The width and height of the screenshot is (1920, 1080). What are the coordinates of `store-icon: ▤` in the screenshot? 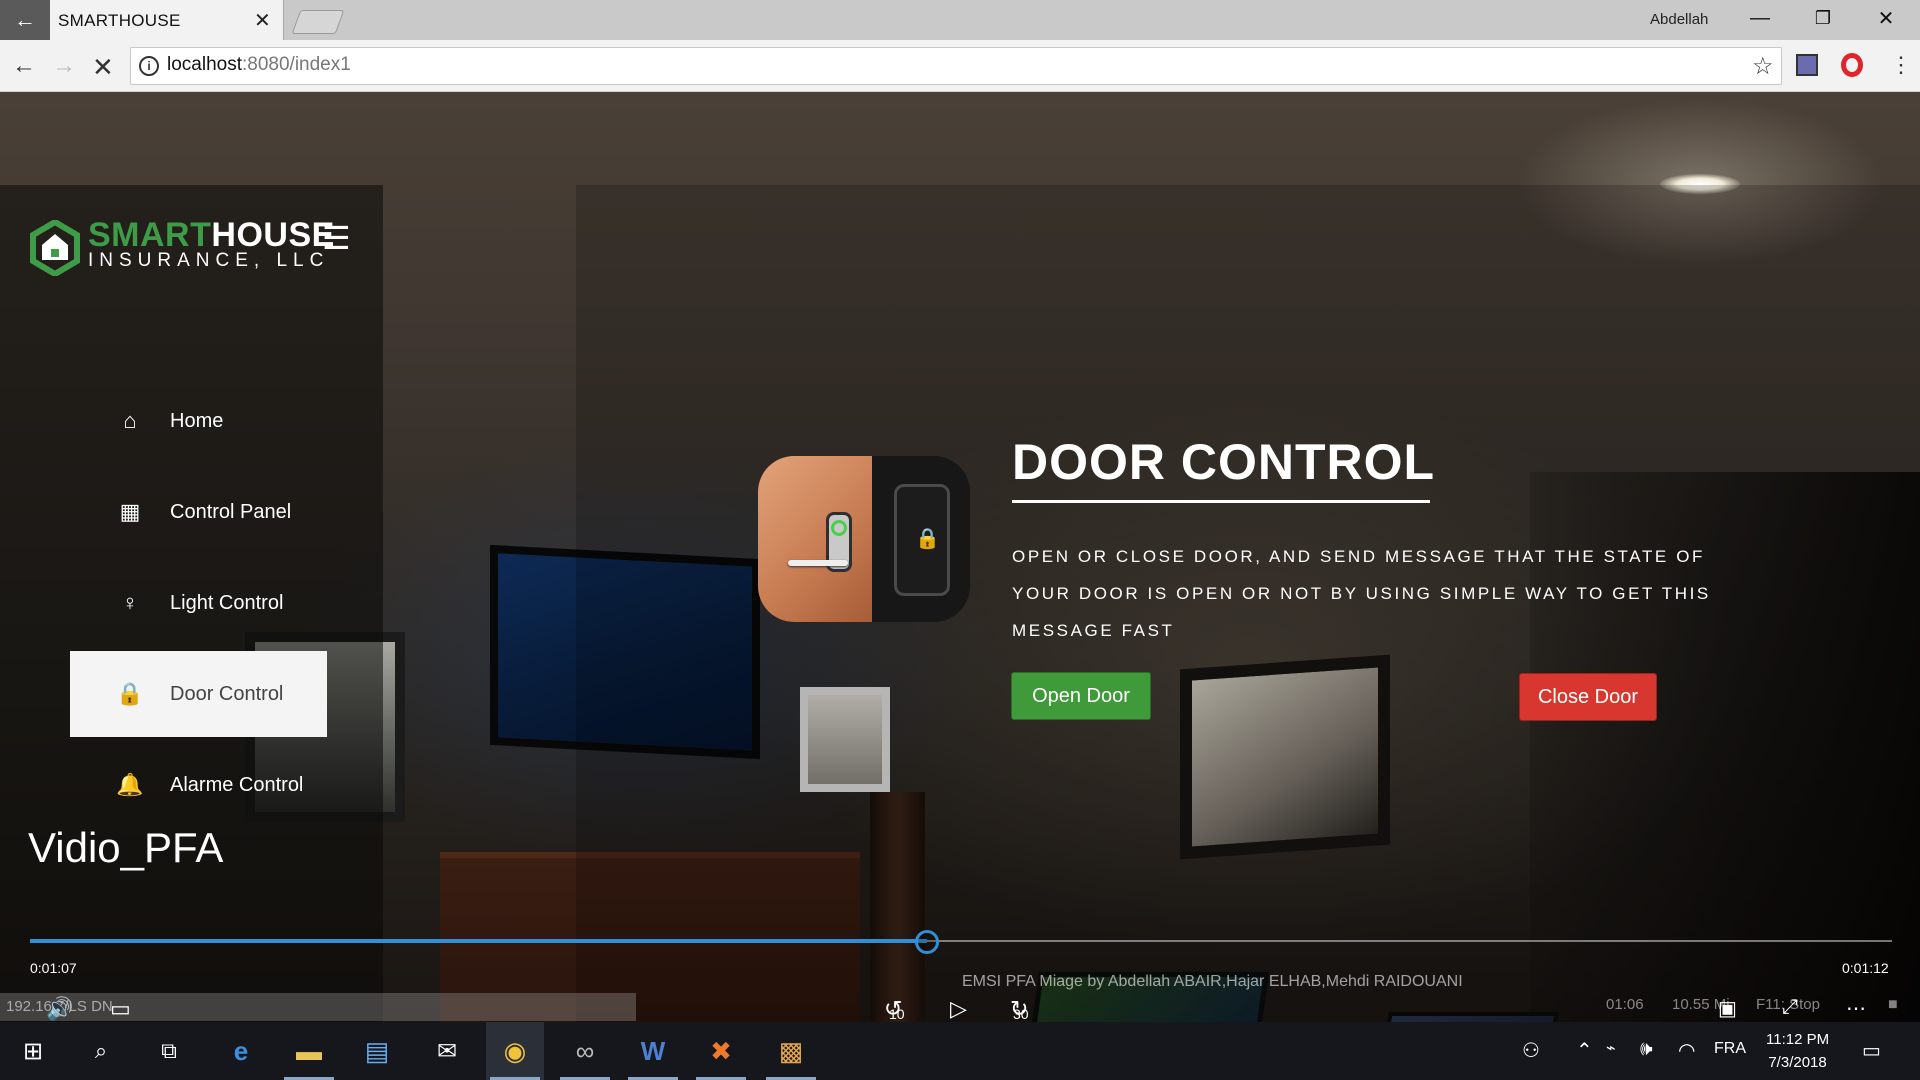 It's located at (377, 1051).